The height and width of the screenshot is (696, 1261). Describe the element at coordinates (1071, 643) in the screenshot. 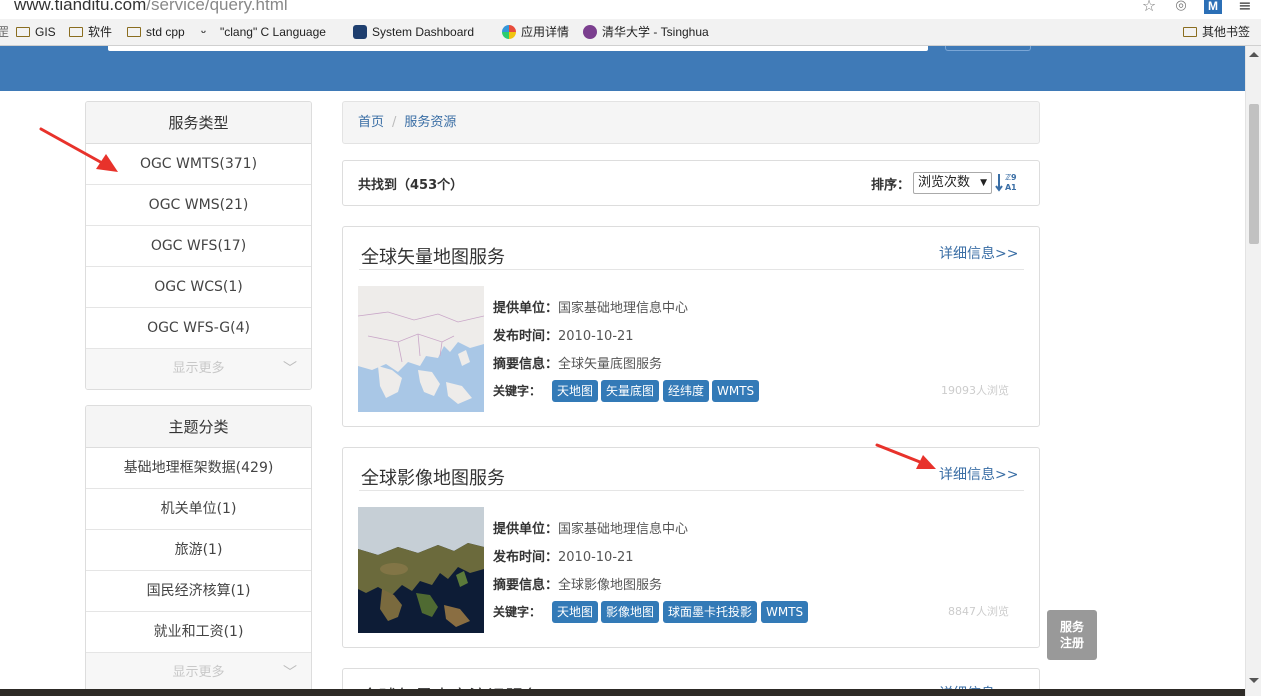

I see `register-line-2: 注册` at that location.